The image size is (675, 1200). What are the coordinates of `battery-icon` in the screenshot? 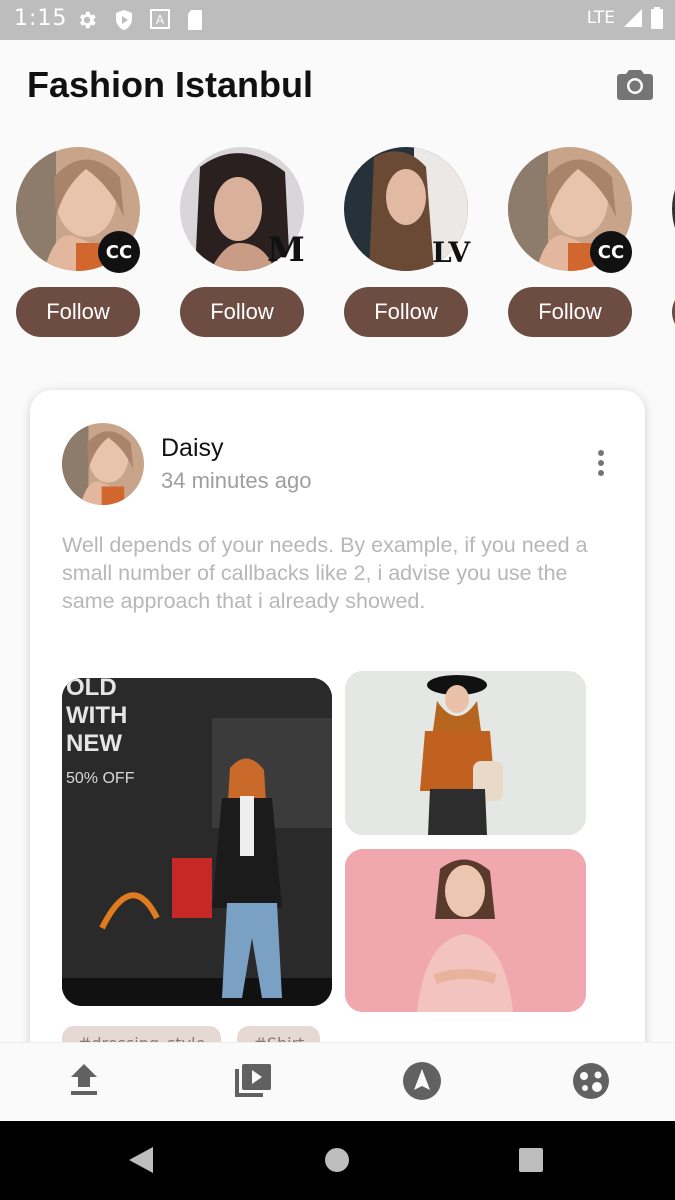 It's located at (657, 18).